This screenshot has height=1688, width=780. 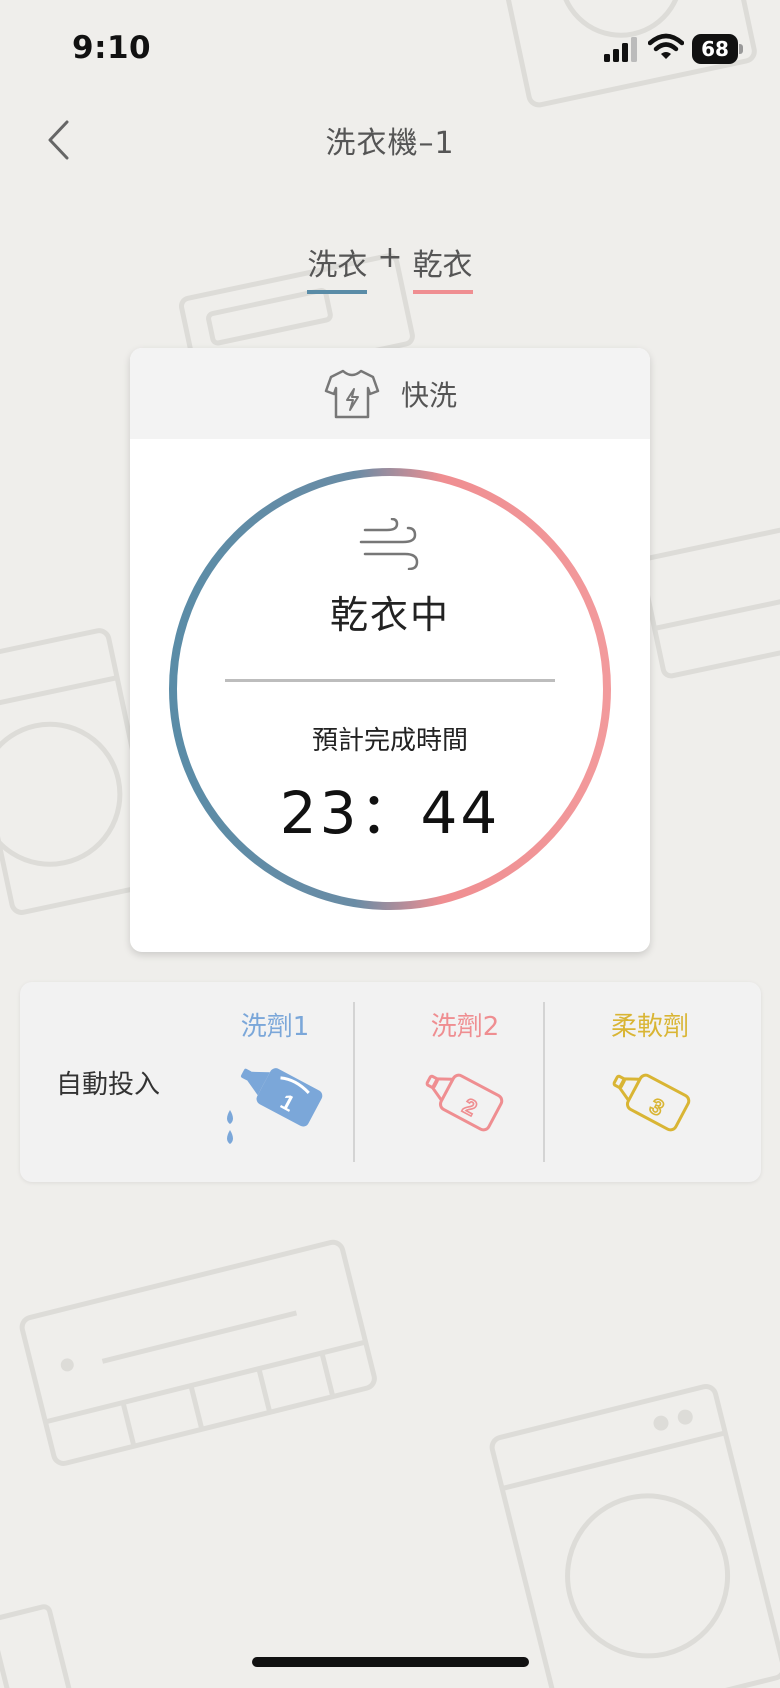 I want to click on program-header: 快洗, so click(x=390, y=393).